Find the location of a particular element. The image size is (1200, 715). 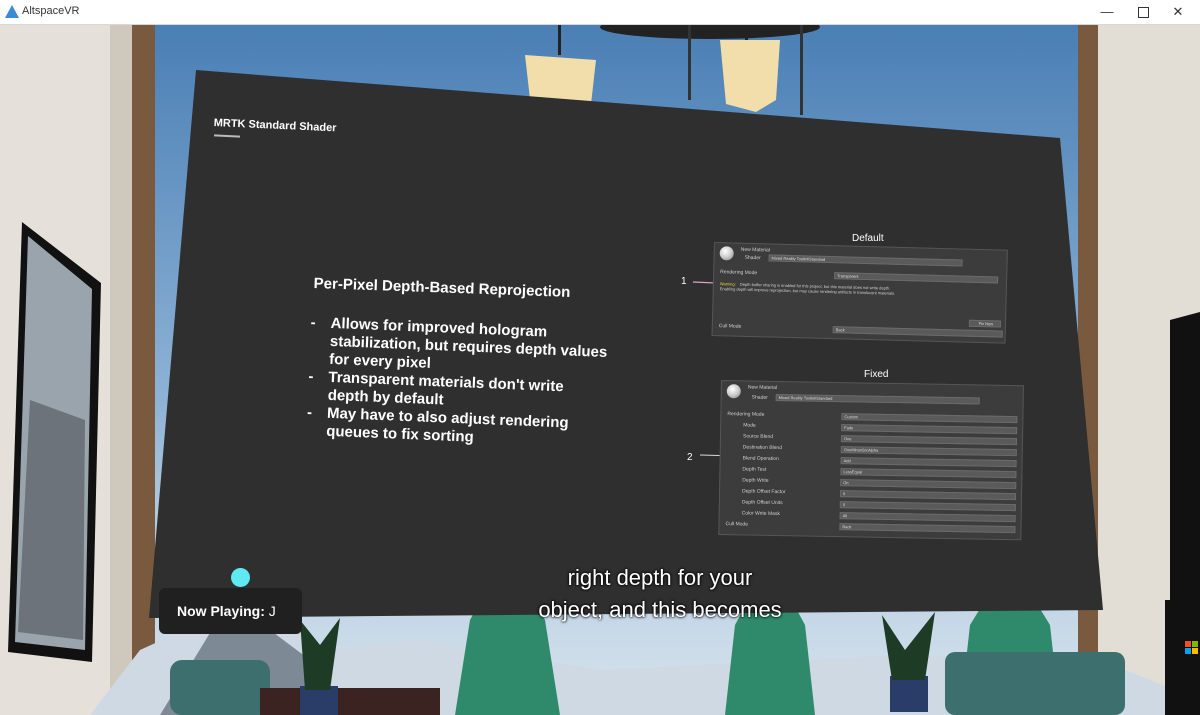

caption-line-1: right depth for your is located at coordinates (660, 577).